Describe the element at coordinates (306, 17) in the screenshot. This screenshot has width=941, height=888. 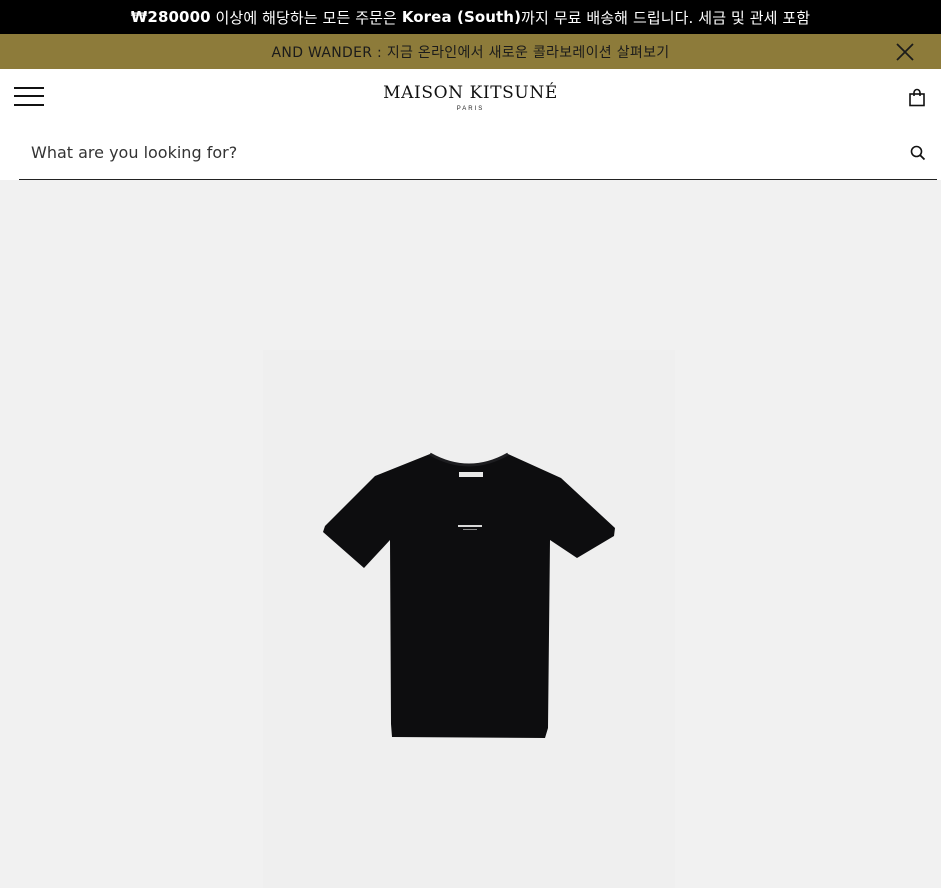
I see `shipping-text-before: 이상에 해당하는 모든 주문은` at that location.